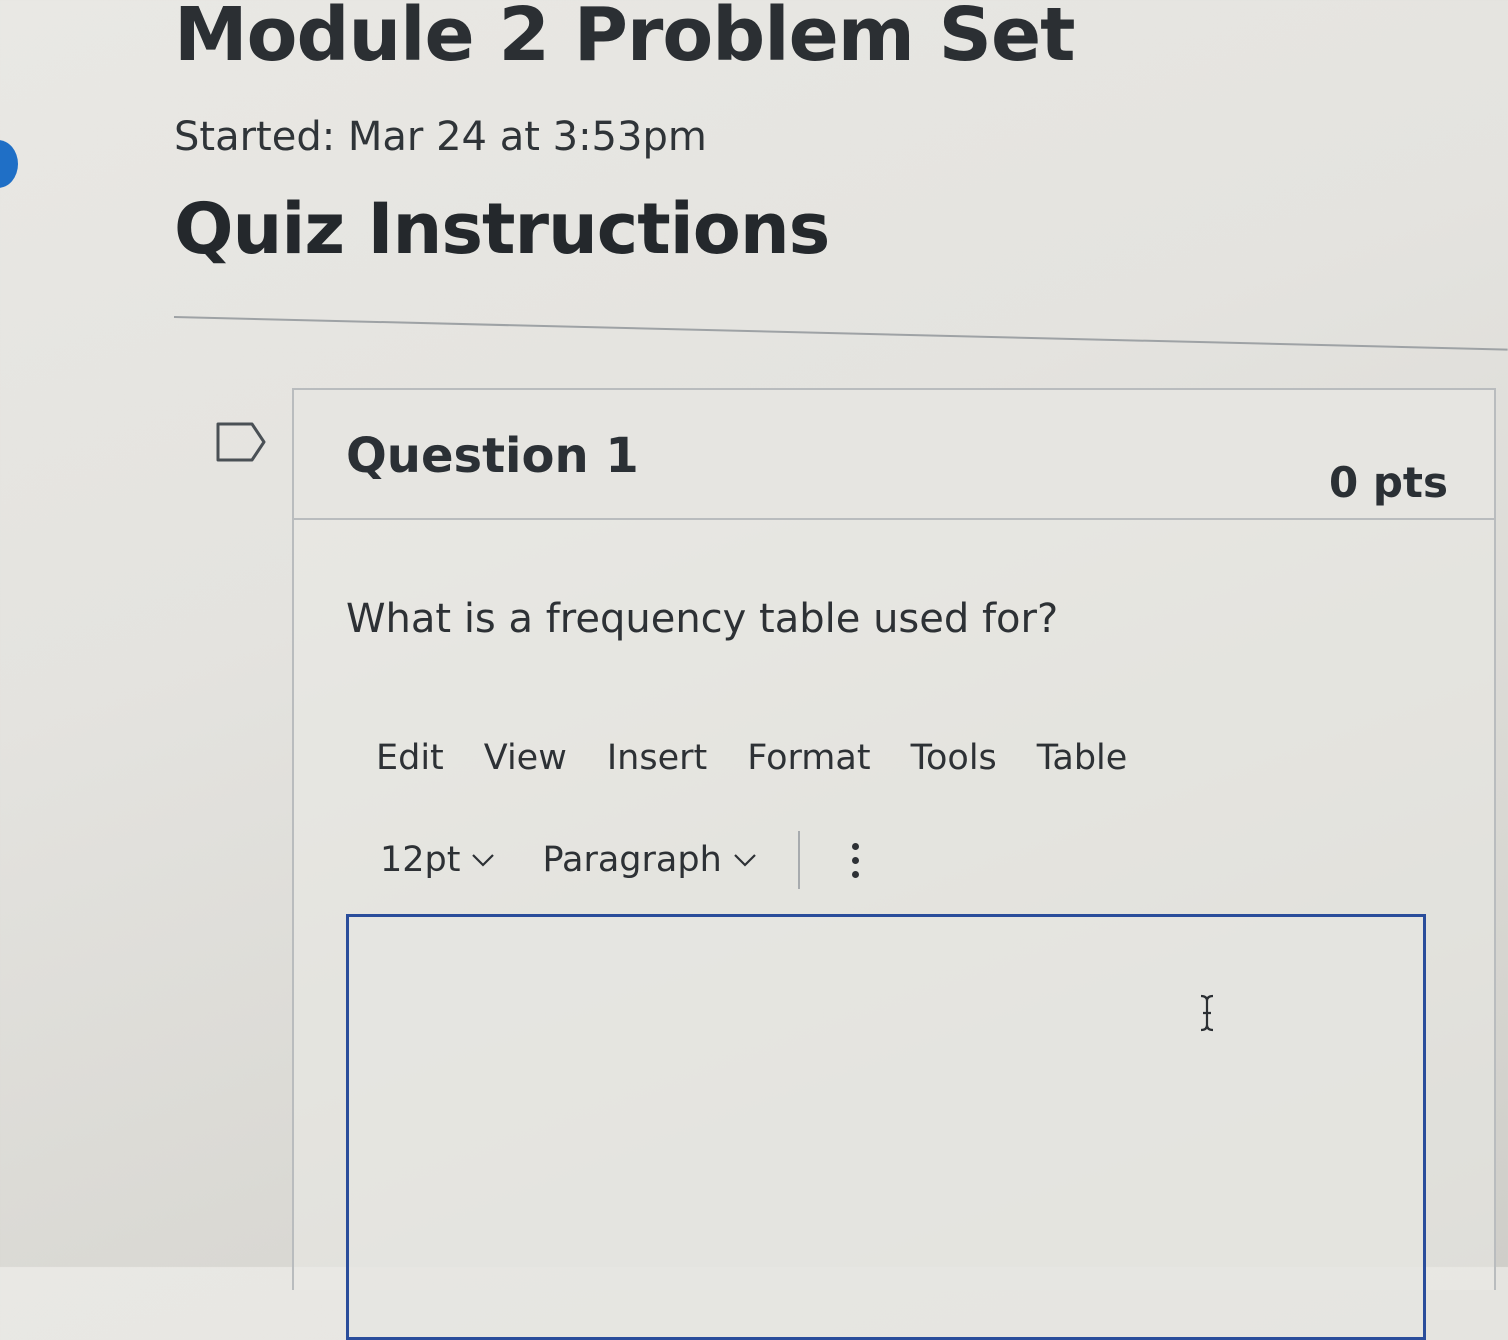 The image size is (1508, 1340). I want to click on flag-icon, so click(241, 442).